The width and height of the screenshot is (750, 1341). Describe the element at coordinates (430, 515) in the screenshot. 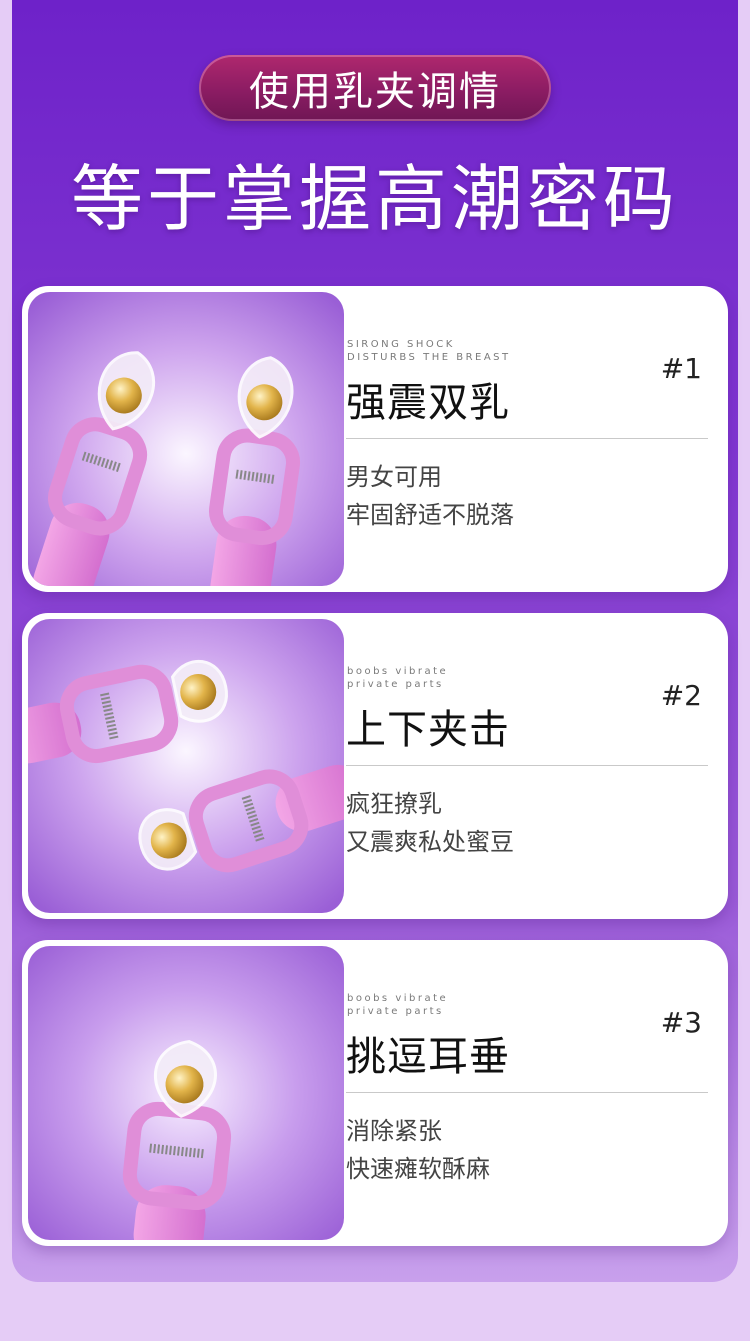

I see `description-line-2: 牢固舒适不脱落` at that location.